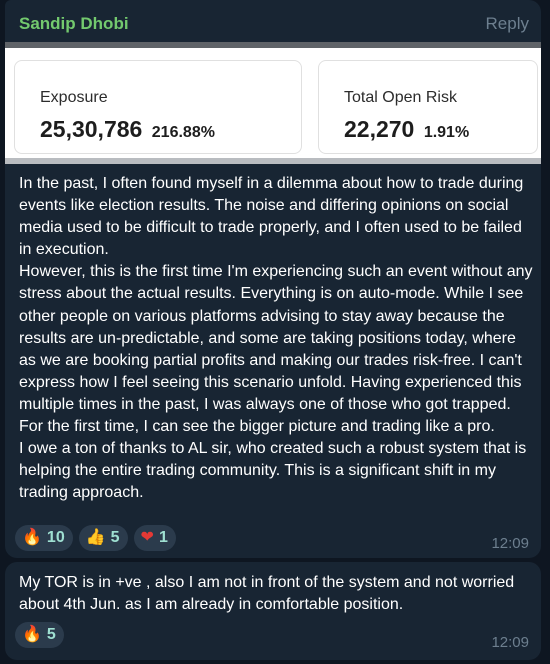 The width and height of the screenshot is (550, 664). Describe the element at coordinates (183, 132) in the screenshot. I see `exposure-percent: 216.88%` at that location.